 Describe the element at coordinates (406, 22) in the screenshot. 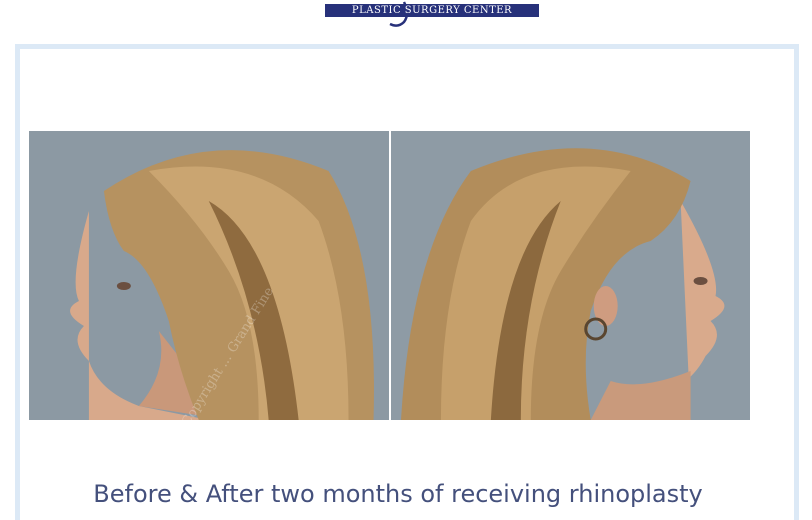

I see `site-header: PLASTIC SURGERY CENTER` at that location.